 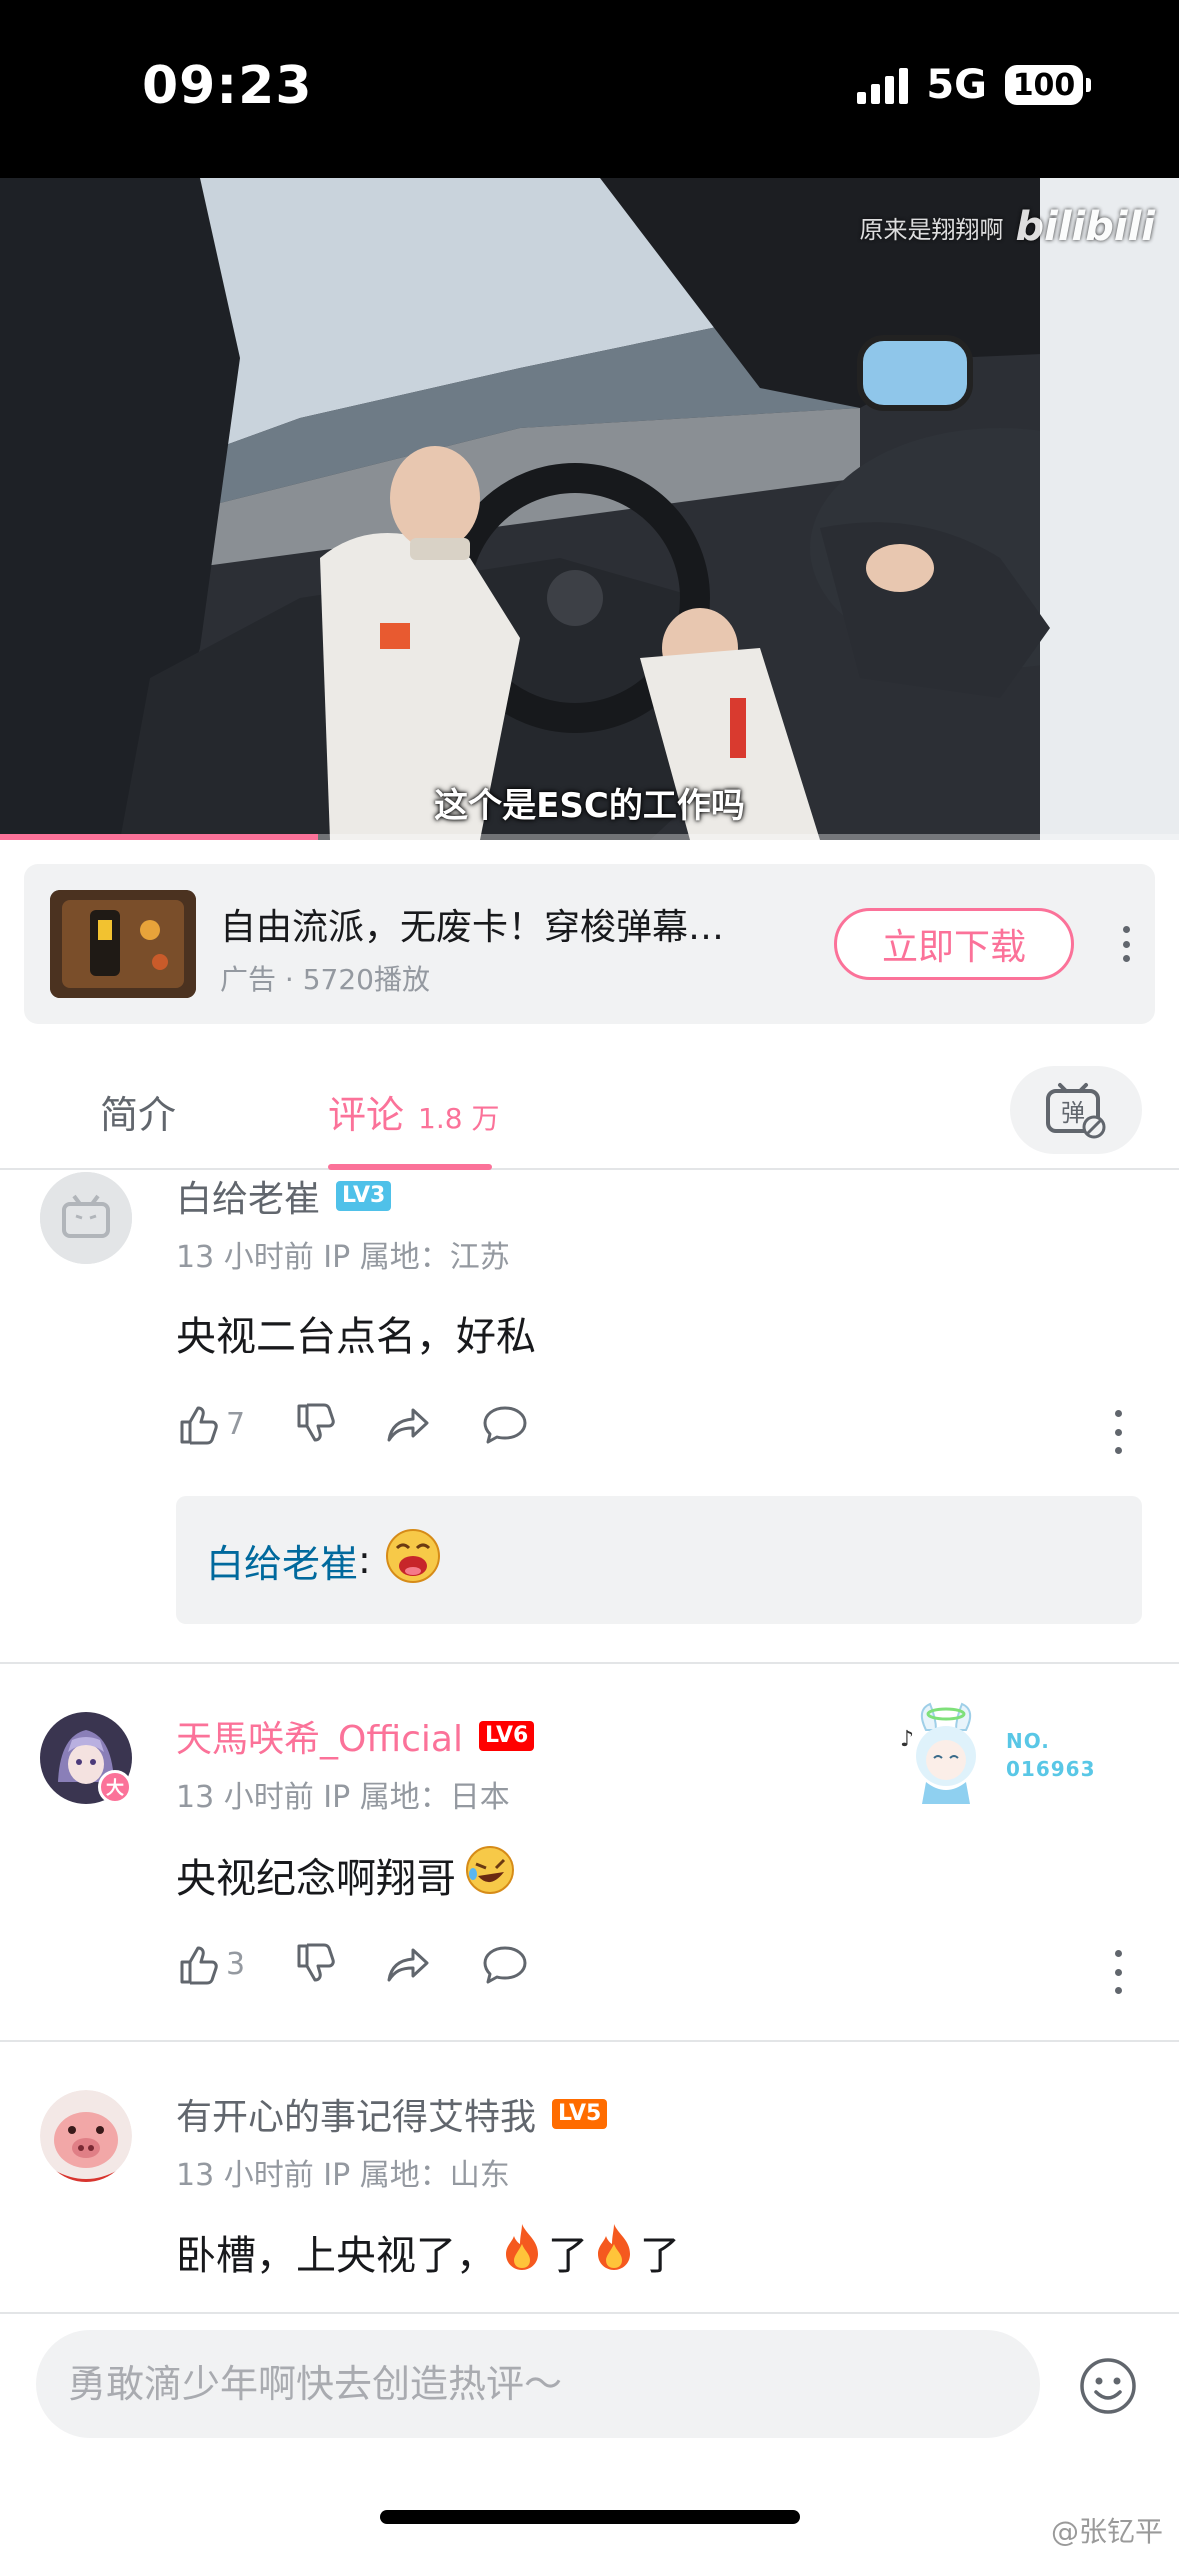 What do you see at coordinates (659, 1560) in the screenshot?
I see `reply-preview: 白给老崔:` at bounding box center [659, 1560].